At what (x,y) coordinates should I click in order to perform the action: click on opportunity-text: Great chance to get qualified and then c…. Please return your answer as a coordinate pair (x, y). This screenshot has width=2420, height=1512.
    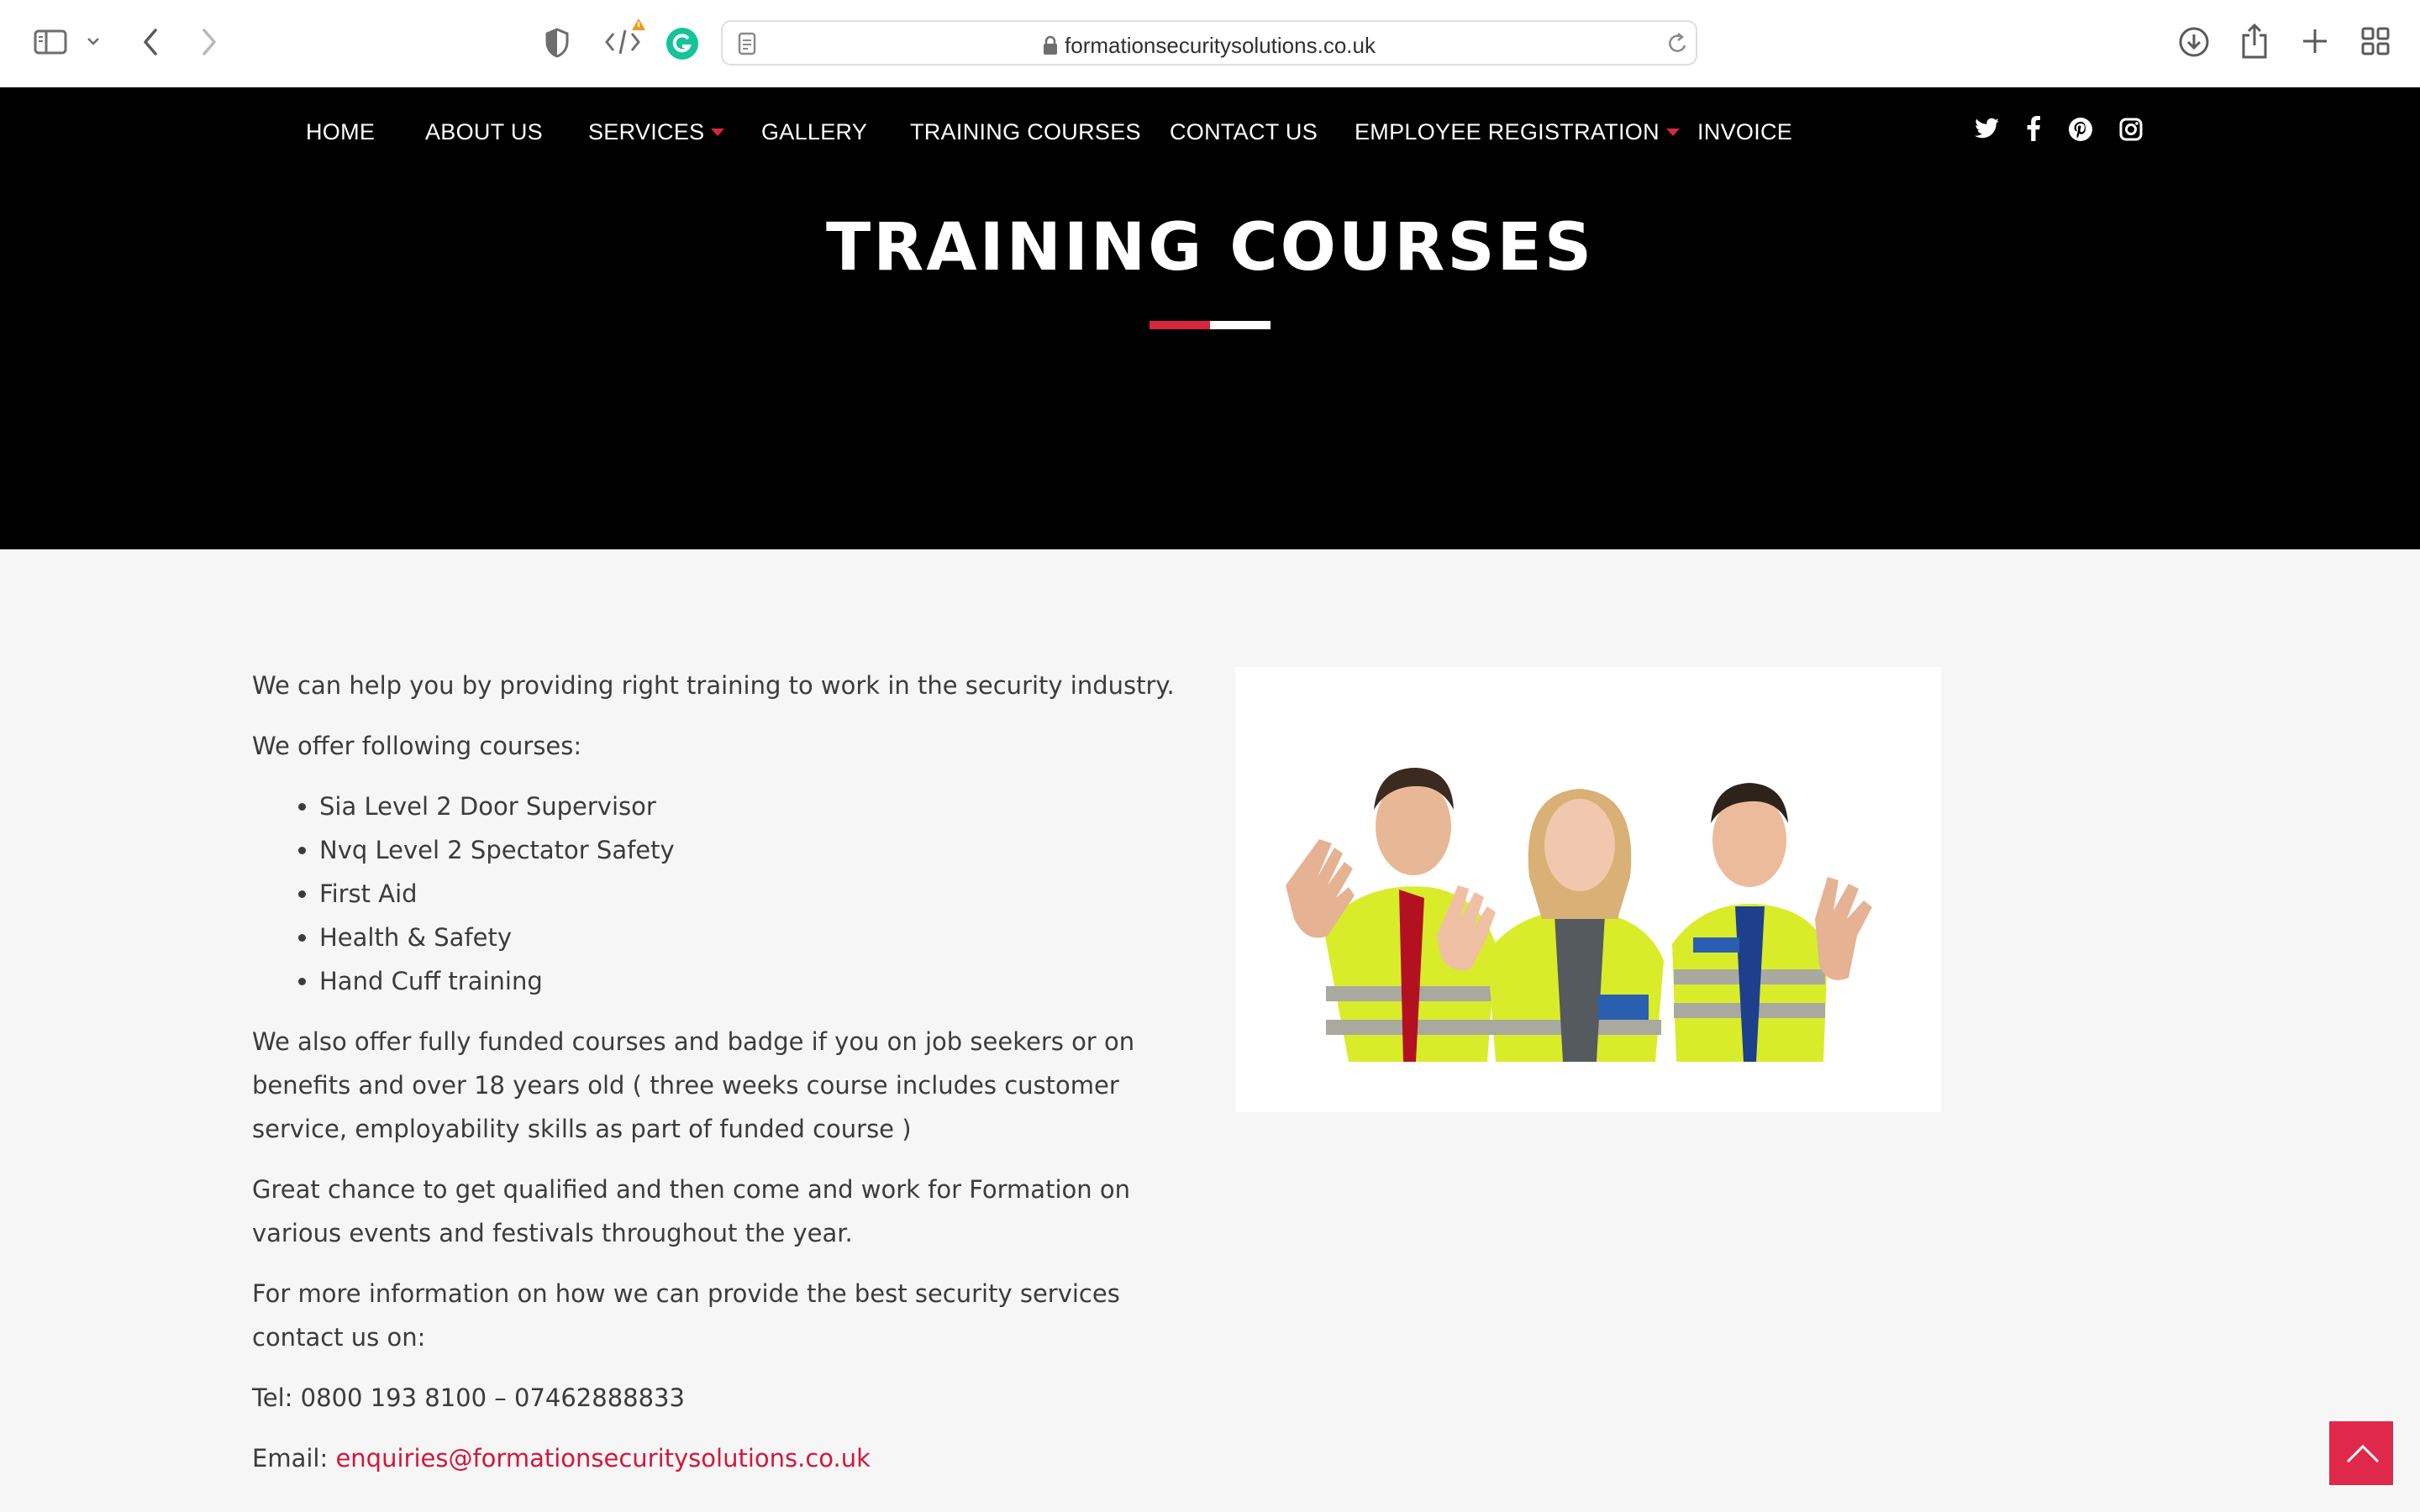
    Looking at the image, I should click on (691, 1211).